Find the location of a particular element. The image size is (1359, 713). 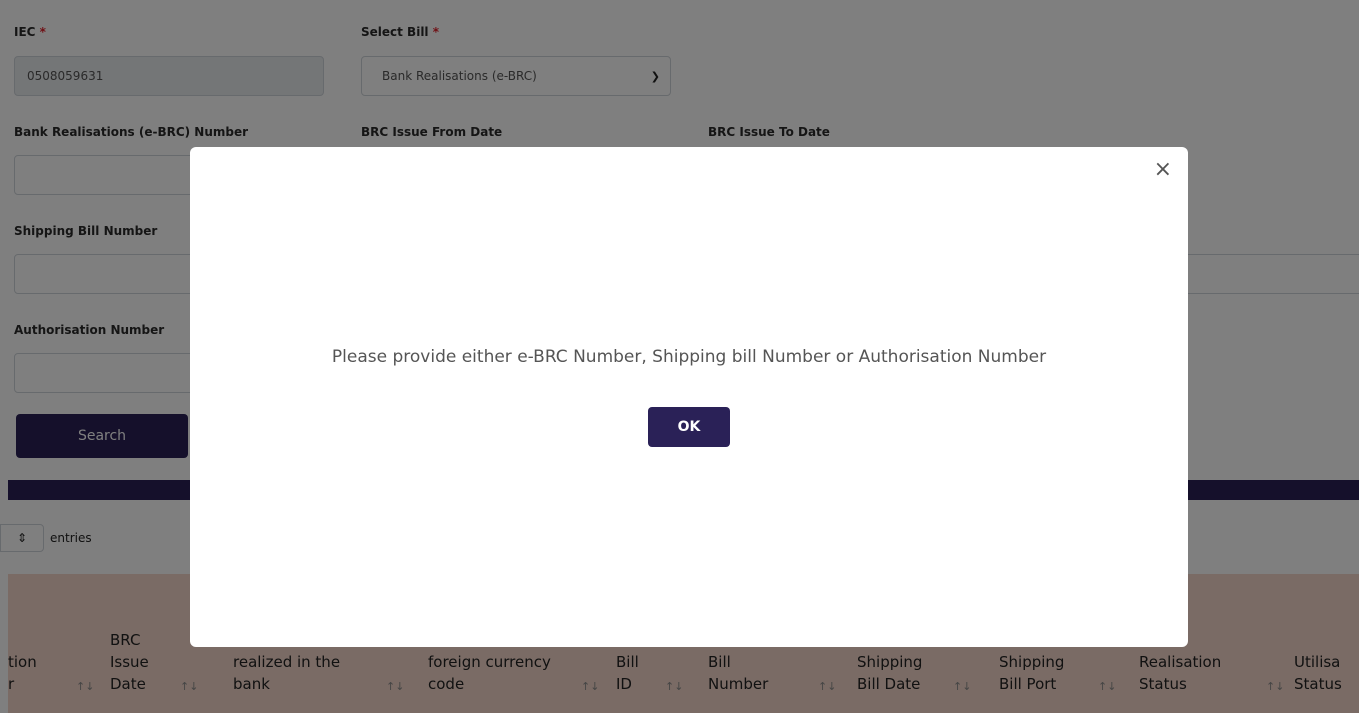

close-icon: × is located at coordinates (1163, 169).